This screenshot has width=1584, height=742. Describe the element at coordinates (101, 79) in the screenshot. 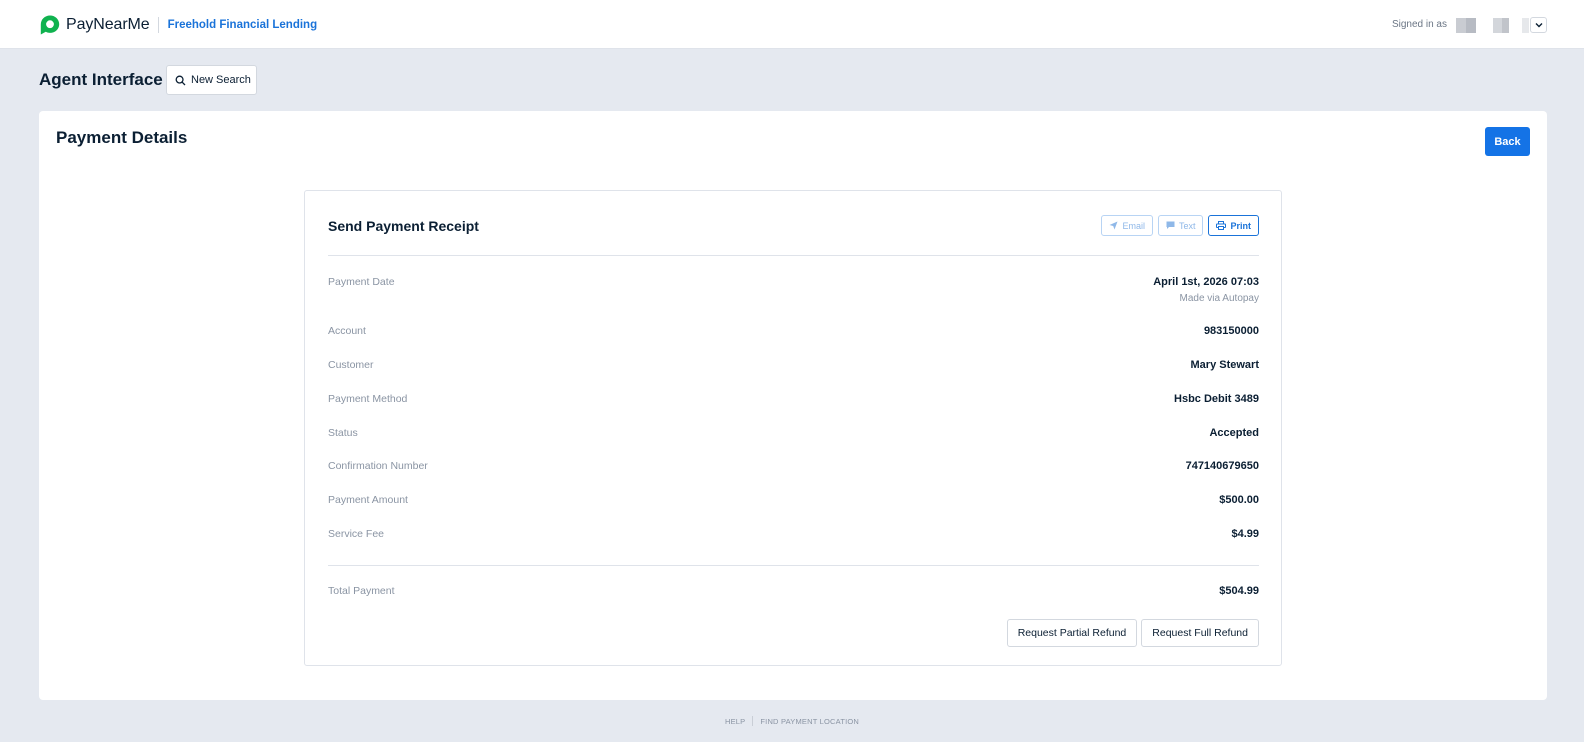

I see `page-title: Agent Interface` at that location.